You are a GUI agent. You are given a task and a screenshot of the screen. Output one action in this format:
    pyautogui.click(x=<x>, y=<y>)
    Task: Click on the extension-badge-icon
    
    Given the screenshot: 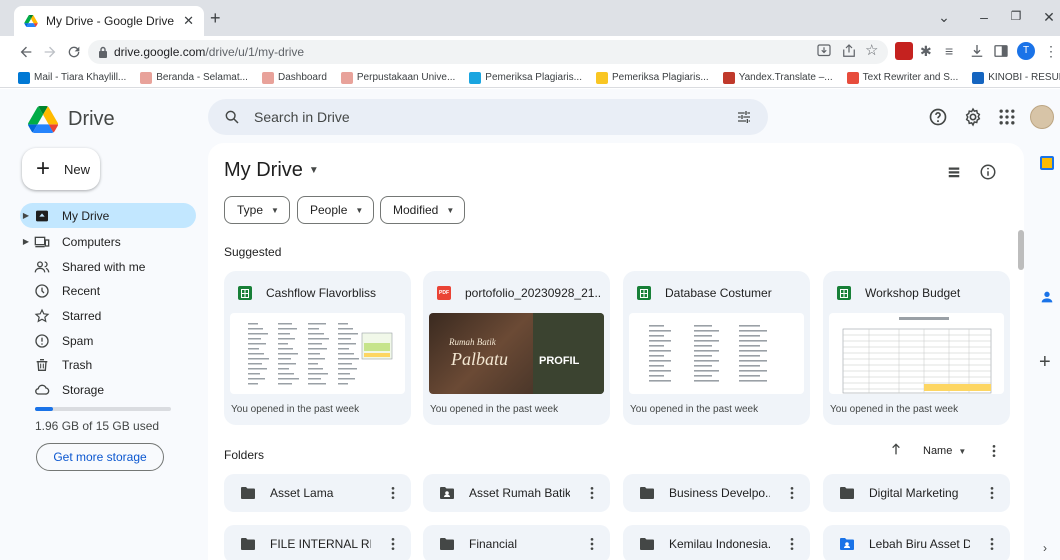 What is the action you would take?
    pyautogui.click(x=904, y=51)
    